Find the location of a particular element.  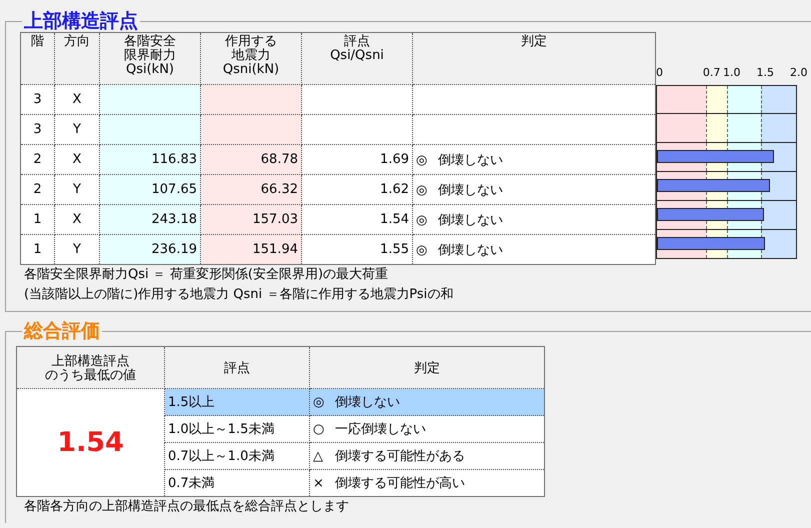

table-cell: 1.62 is located at coordinates (357, 189).